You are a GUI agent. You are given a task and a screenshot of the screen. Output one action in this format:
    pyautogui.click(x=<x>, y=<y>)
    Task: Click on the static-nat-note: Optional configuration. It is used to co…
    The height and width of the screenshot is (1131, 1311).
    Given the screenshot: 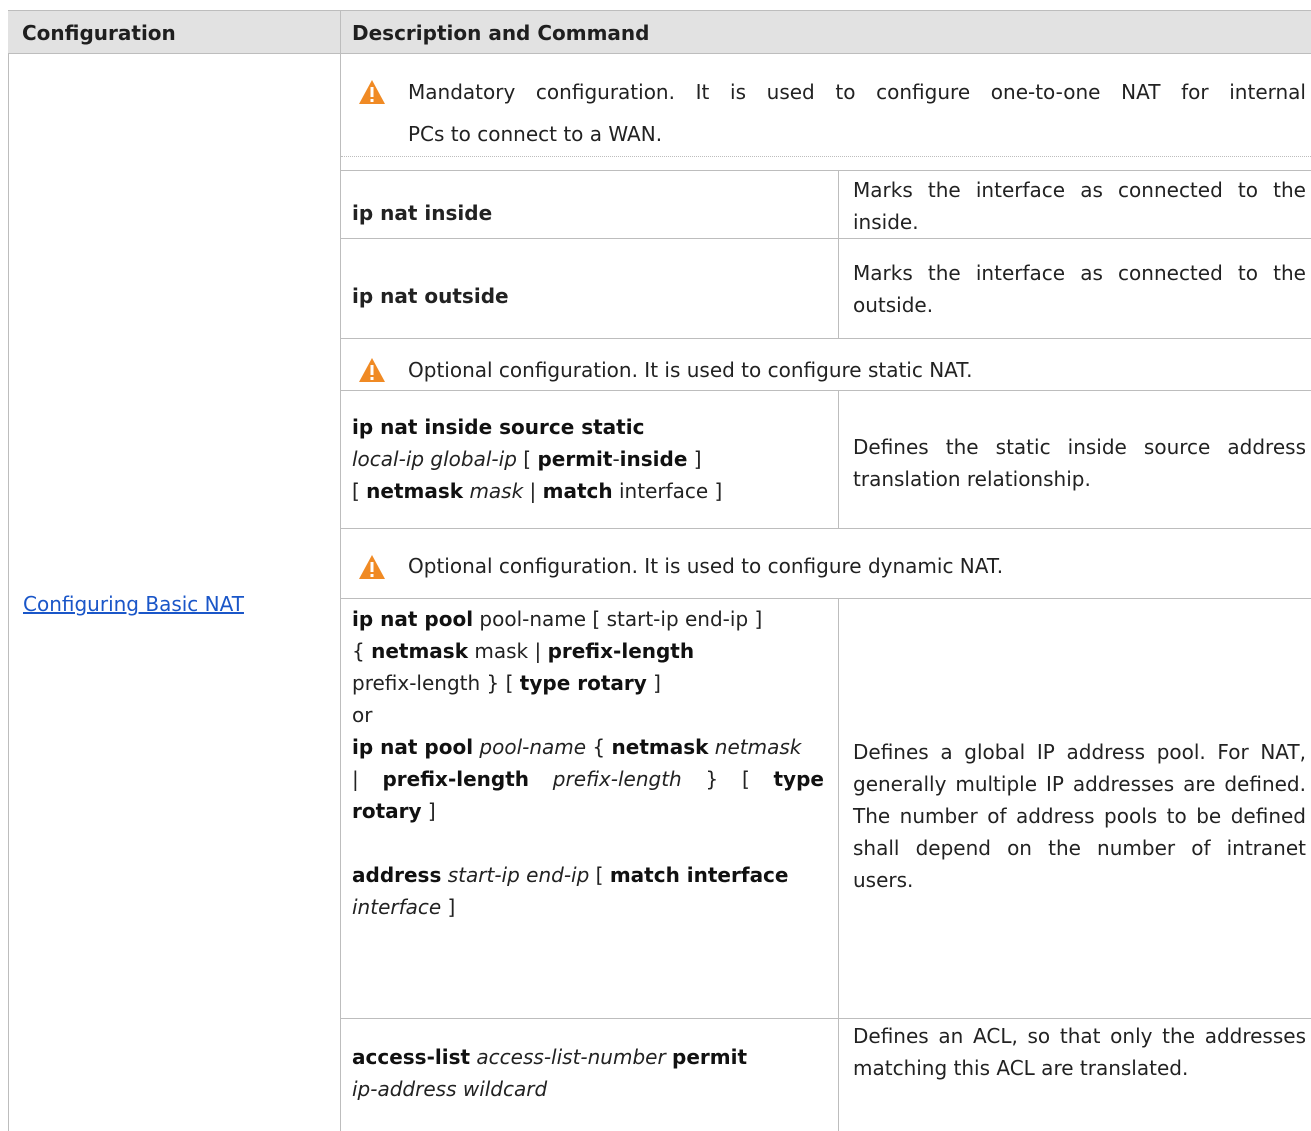 What is the action you would take?
    pyautogui.click(x=690, y=370)
    